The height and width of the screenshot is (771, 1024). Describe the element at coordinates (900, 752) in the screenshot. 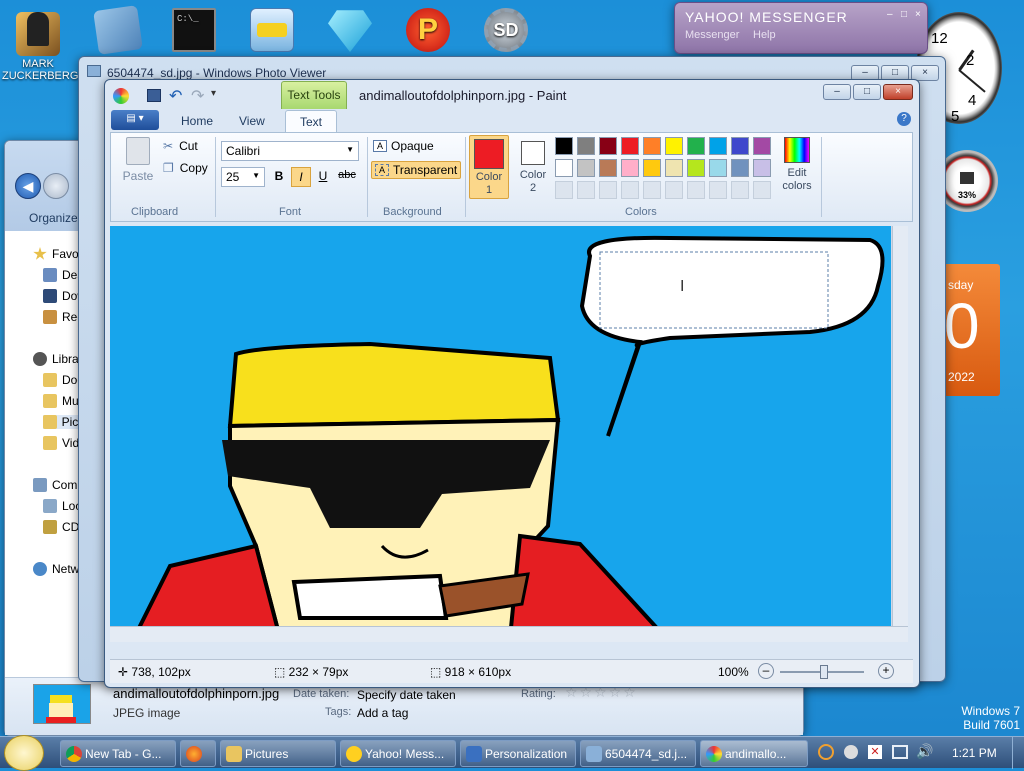

I see `network-tray-icon` at that location.